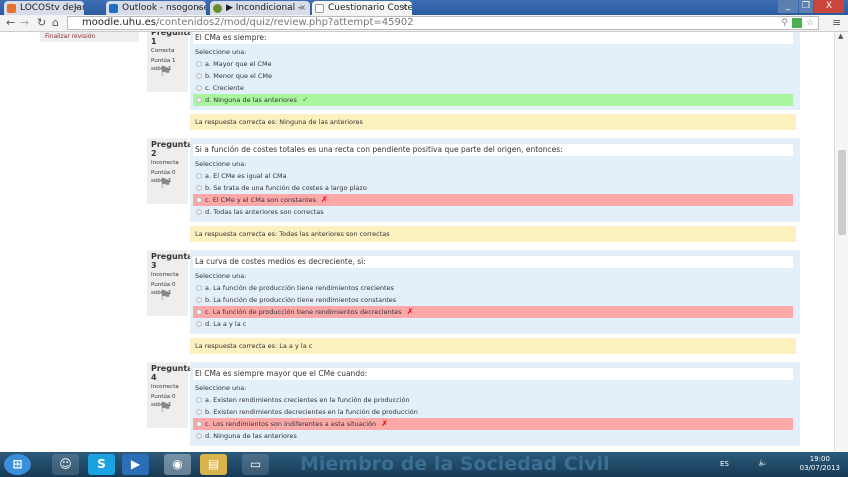 The width and height of the screenshot is (848, 477). I want to click on question-number: Pregunta 1, so click(172, 39).